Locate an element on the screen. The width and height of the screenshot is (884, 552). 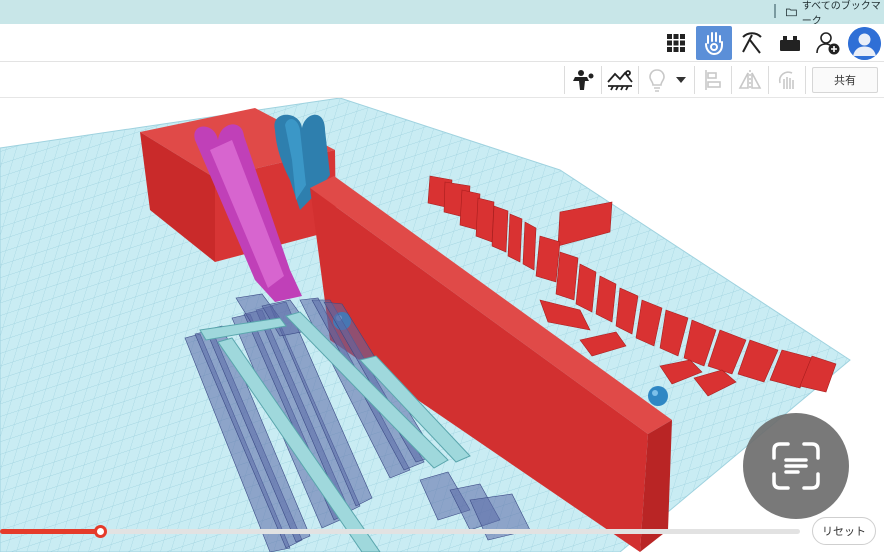
dropdown-arrow-icon is located at coordinates (681, 80).